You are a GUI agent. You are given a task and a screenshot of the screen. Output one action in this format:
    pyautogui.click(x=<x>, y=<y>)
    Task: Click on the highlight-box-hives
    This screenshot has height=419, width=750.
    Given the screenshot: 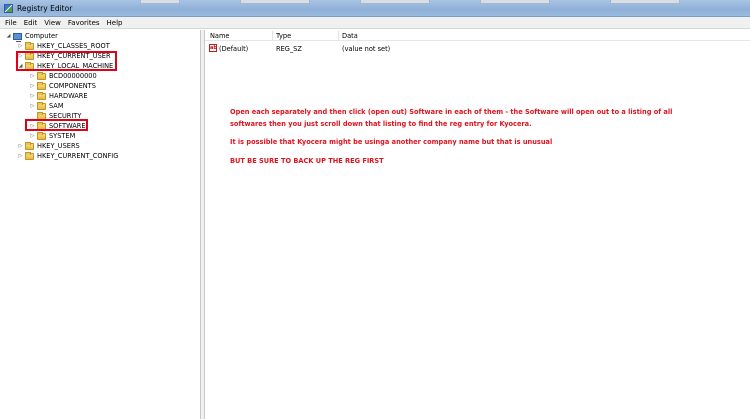 What is the action you would take?
    pyautogui.click(x=66, y=61)
    